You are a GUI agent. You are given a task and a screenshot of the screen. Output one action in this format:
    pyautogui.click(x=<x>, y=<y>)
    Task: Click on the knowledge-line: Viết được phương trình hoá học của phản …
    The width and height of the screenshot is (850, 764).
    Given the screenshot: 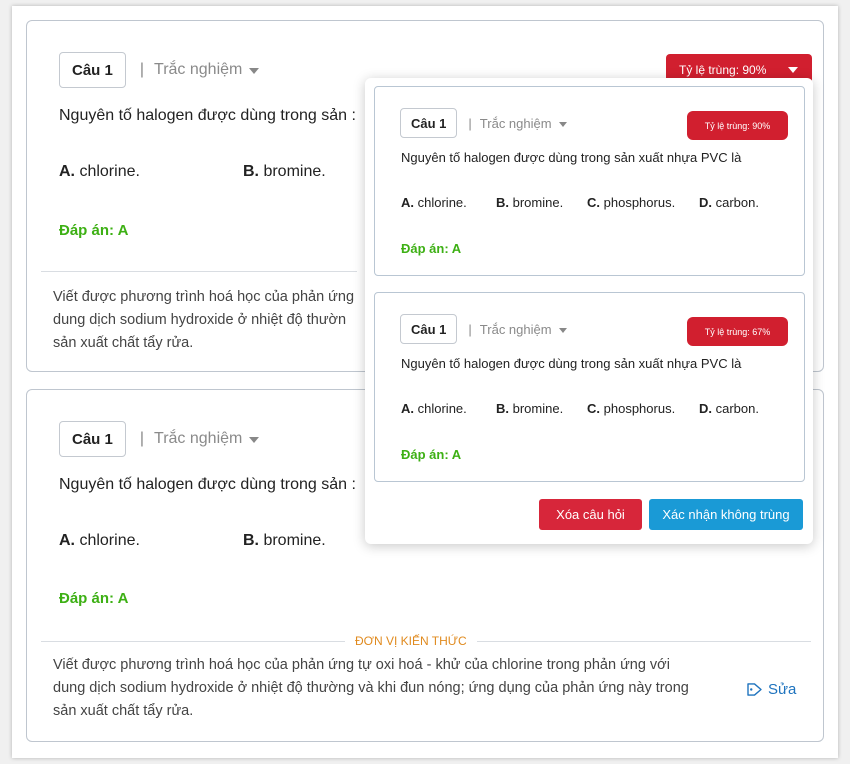 What is the action you would take?
    pyautogui.click(x=361, y=665)
    